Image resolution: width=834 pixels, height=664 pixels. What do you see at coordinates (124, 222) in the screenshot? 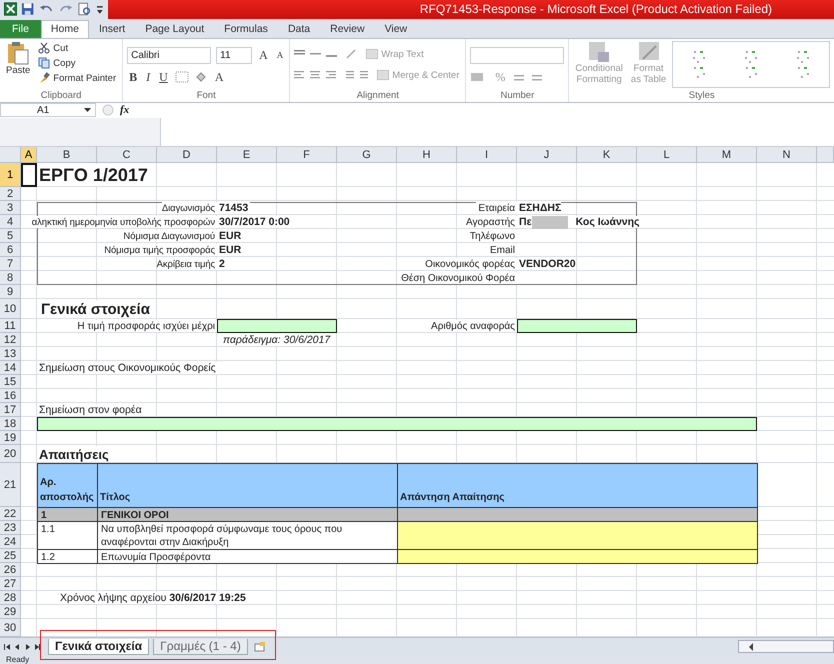
I see `field-label: αληκτική ημερομηνία υποβολής προσφορών` at bounding box center [124, 222].